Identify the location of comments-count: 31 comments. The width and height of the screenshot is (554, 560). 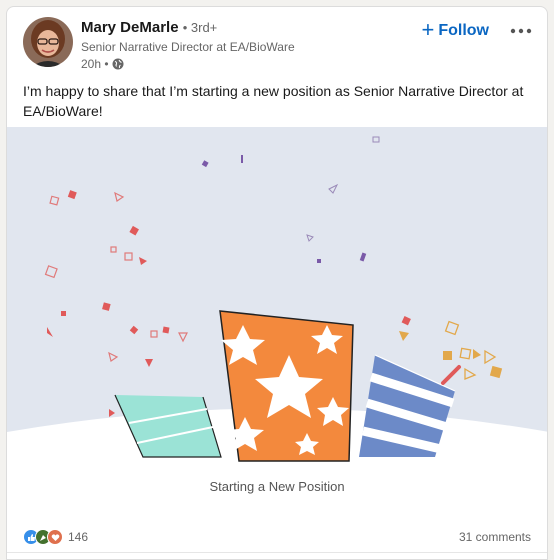
(495, 537).